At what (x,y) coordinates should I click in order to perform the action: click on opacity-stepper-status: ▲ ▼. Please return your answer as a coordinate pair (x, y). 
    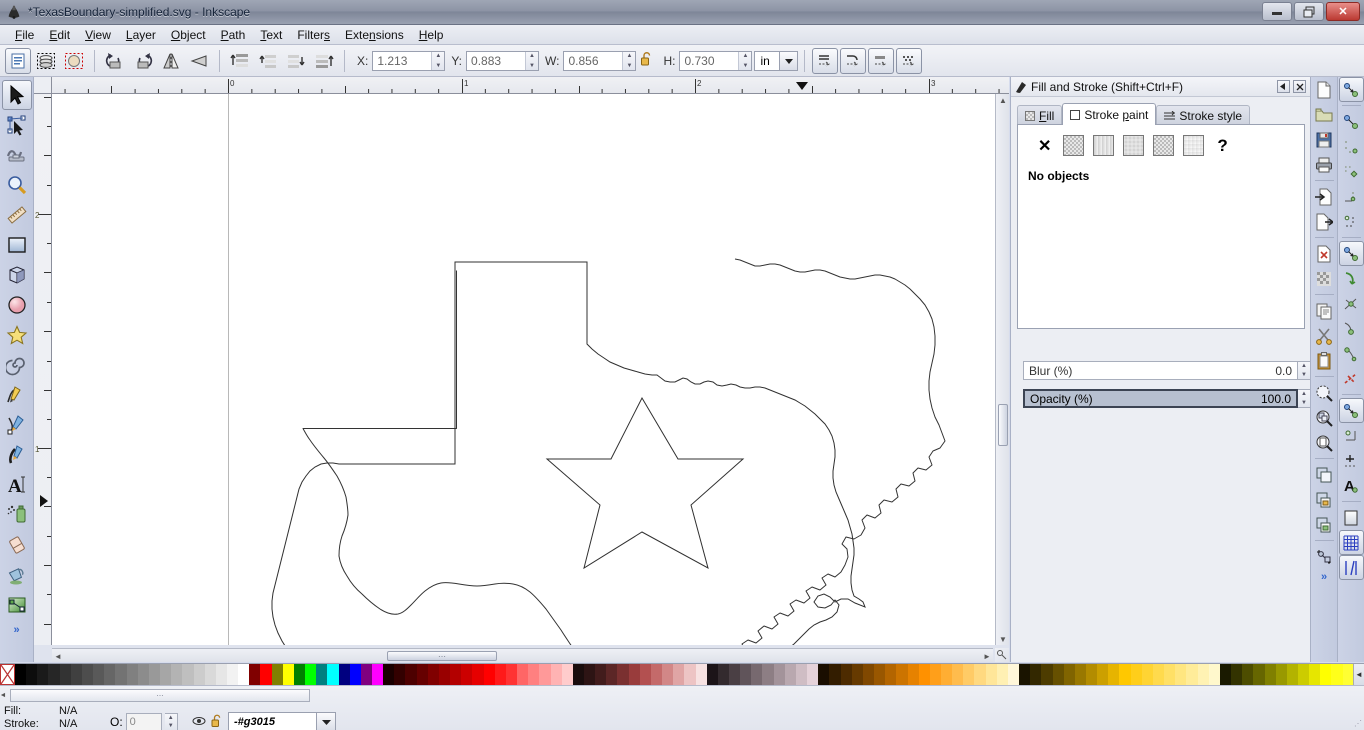
    Looking at the image, I should click on (171, 721).